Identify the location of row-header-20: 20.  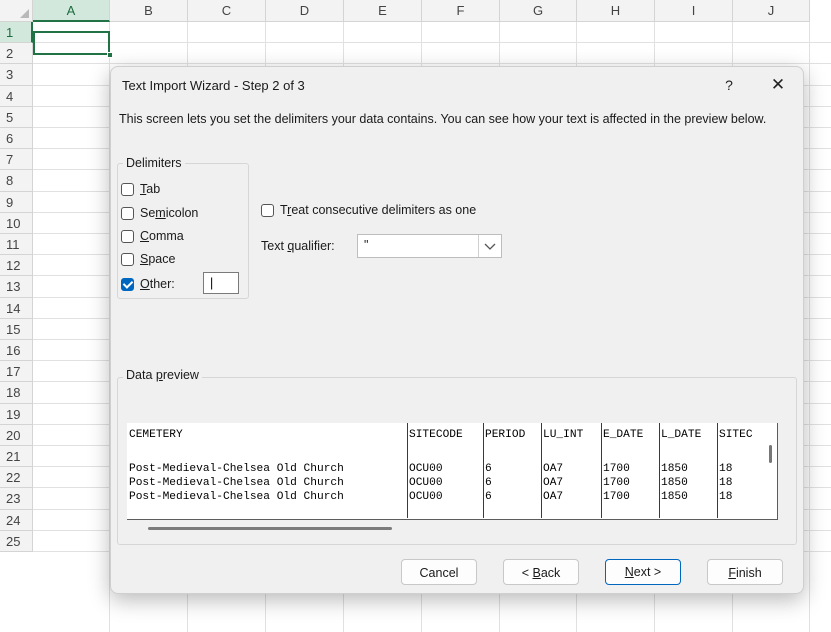
(16, 435).